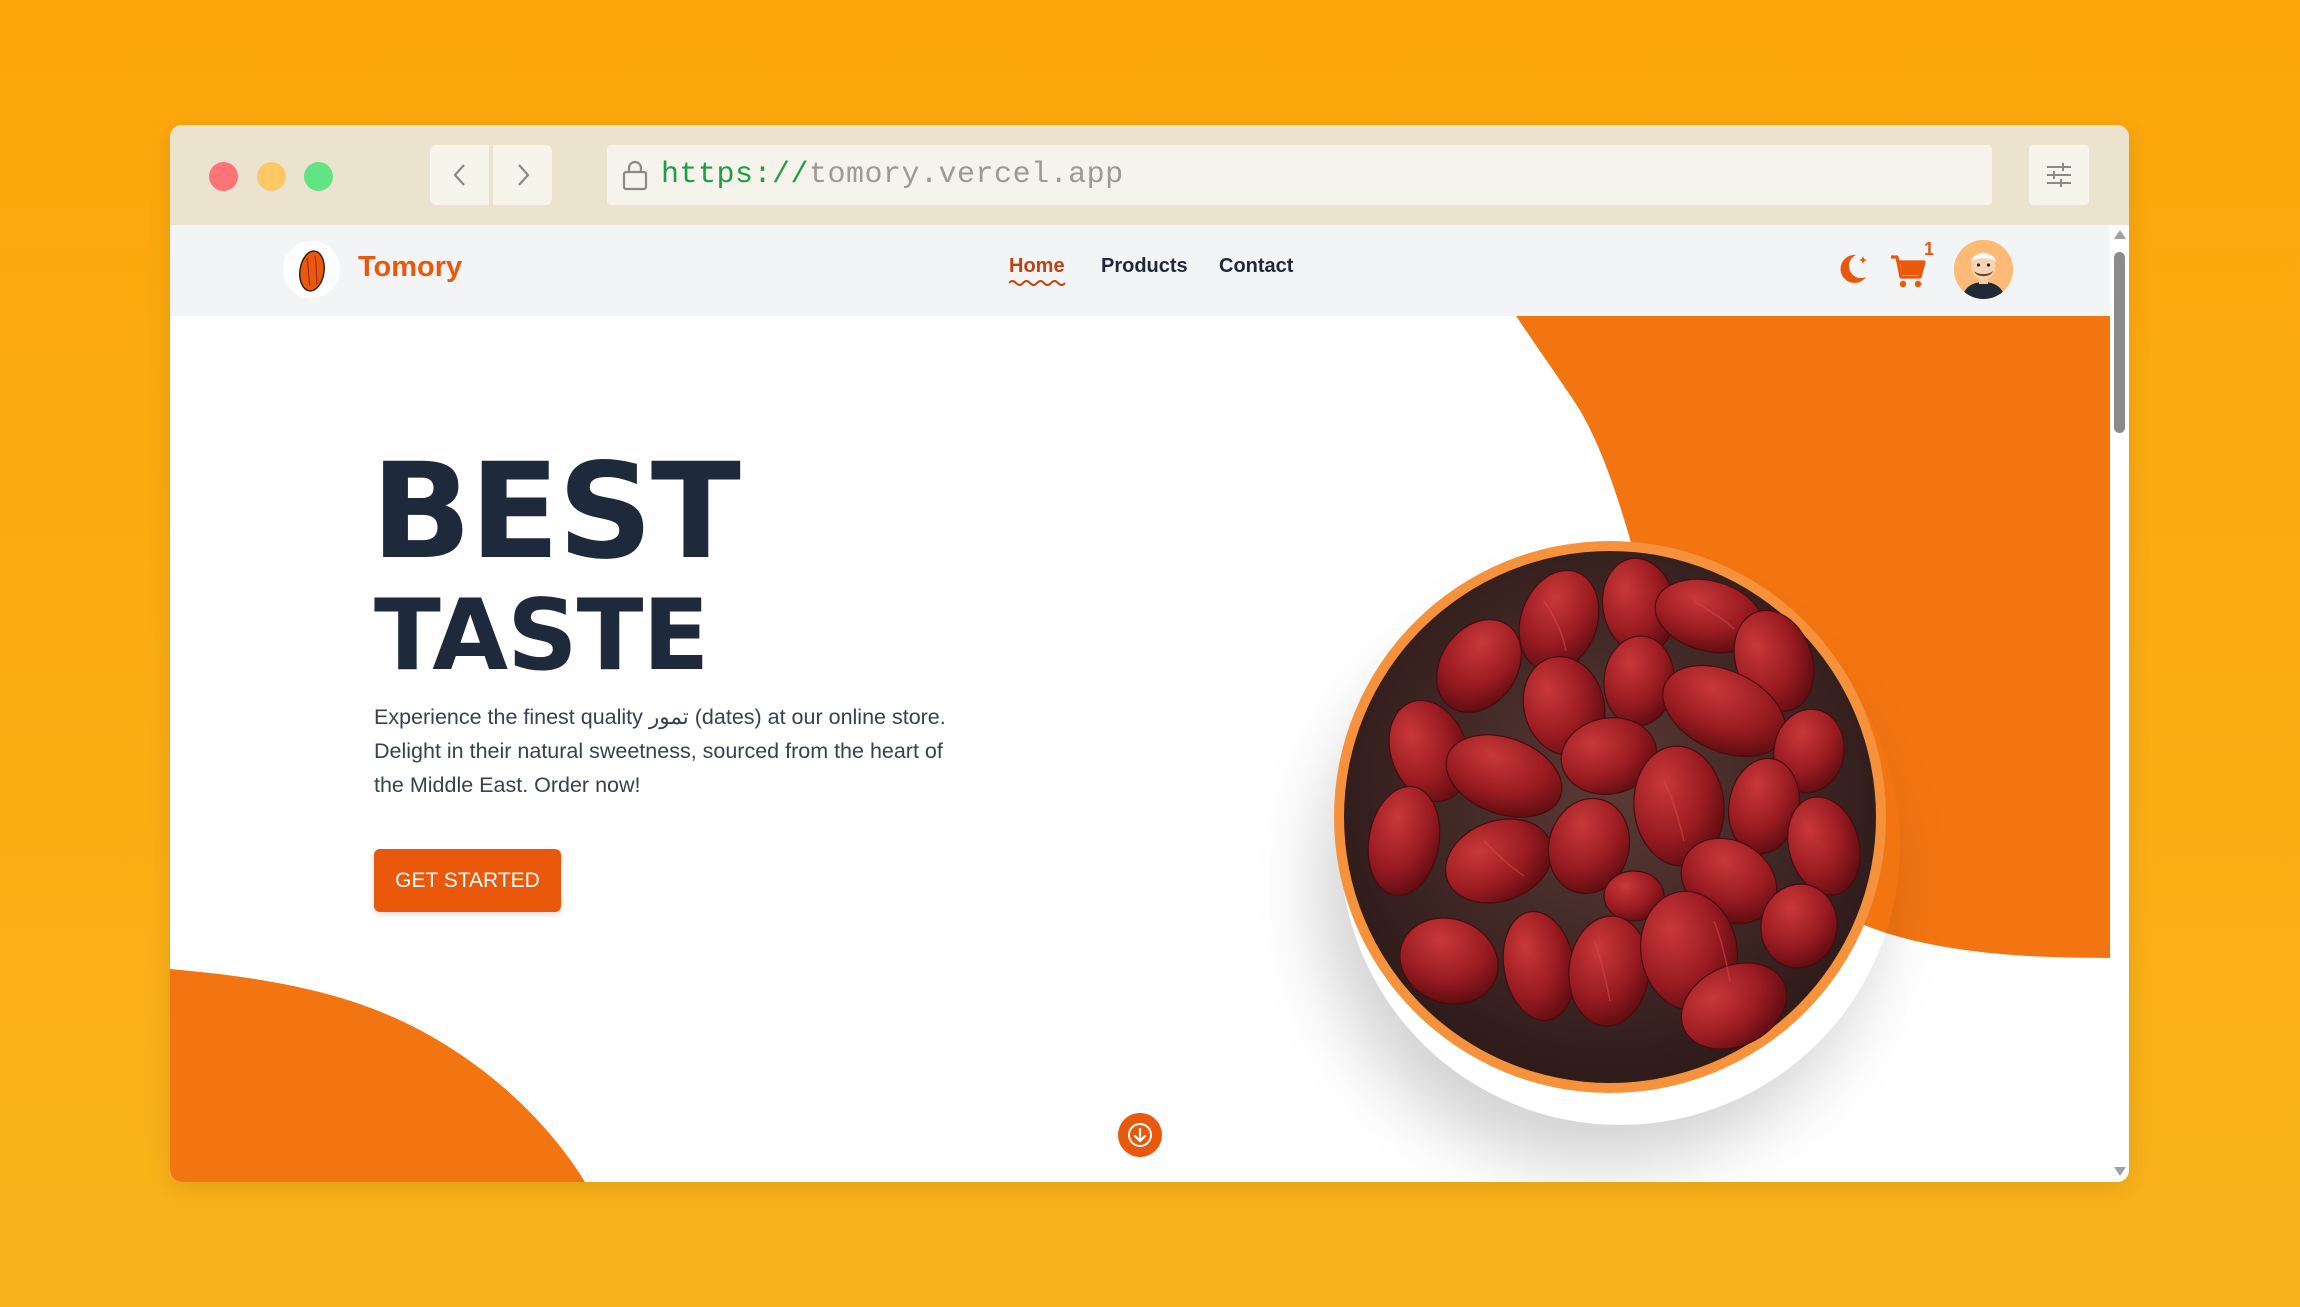 This screenshot has width=2300, height=1307. What do you see at coordinates (2120, 1171) in the screenshot?
I see `scroll-down-arrow-icon` at bounding box center [2120, 1171].